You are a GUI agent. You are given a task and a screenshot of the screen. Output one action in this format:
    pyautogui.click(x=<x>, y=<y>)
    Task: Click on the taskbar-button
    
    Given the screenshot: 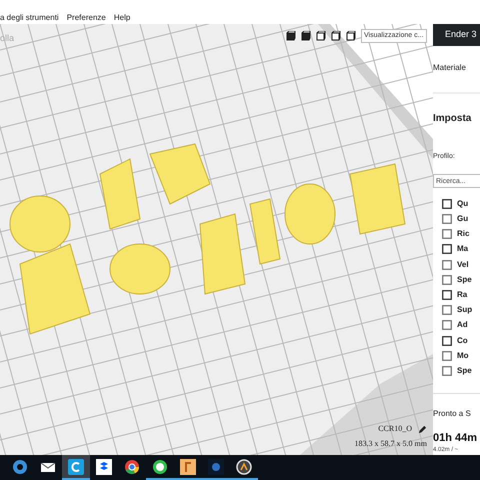 What is the action you would take?
    pyautogui.click(x=76, y=467)
    